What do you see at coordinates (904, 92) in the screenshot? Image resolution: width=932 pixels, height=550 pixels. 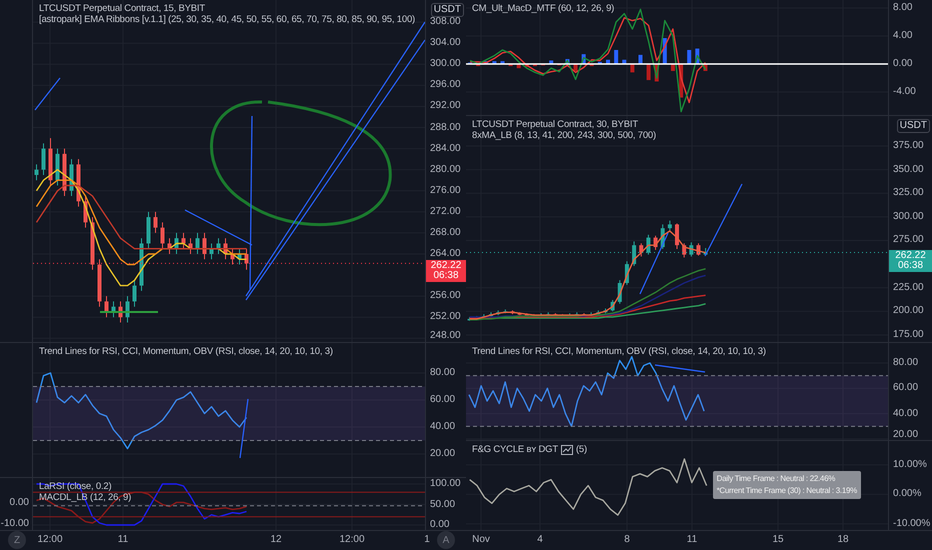 I see `price-scale-label: -4.00` at bounding box center [904, 92].